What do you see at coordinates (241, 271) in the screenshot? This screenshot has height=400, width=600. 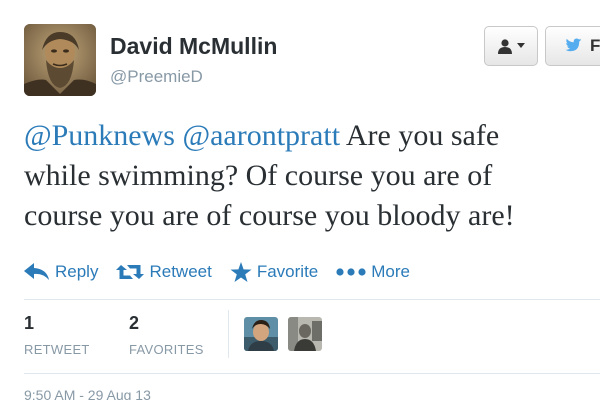 I see `star-icon` at bounding box center [241, 271].